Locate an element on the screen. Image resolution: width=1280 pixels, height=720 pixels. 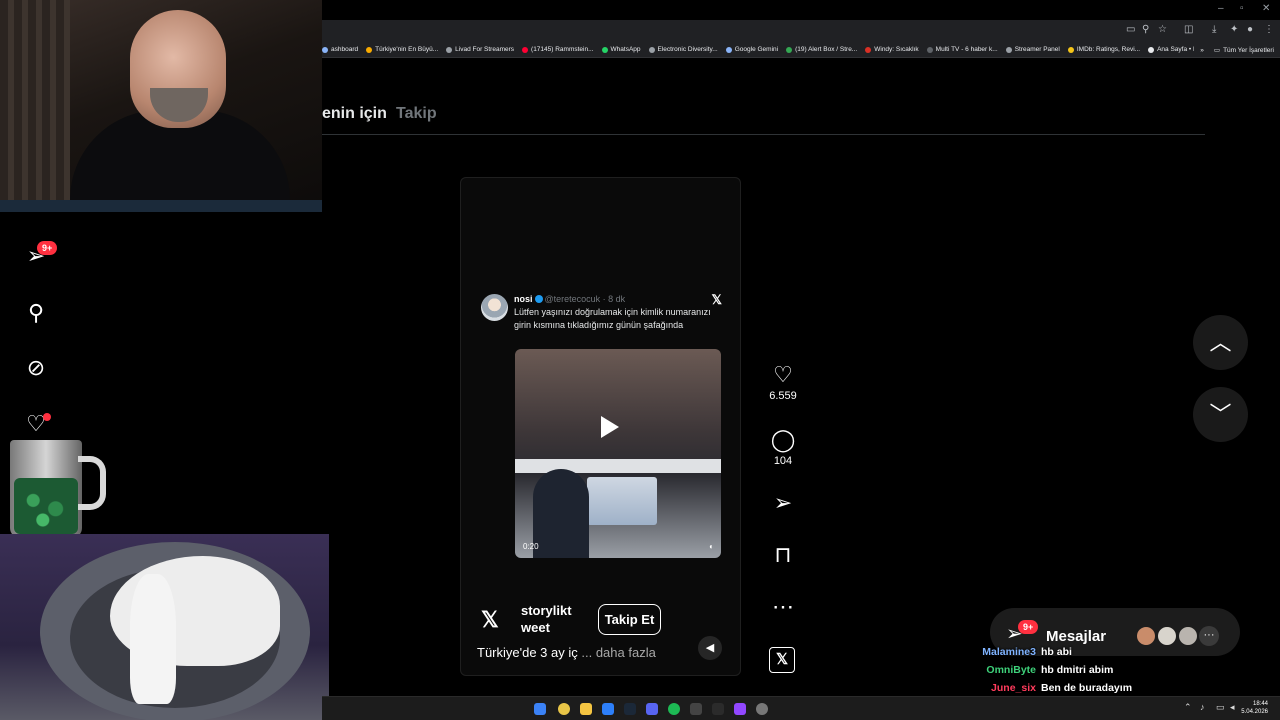
mic-icon: ♪ is located at coordinates (1202, 707).